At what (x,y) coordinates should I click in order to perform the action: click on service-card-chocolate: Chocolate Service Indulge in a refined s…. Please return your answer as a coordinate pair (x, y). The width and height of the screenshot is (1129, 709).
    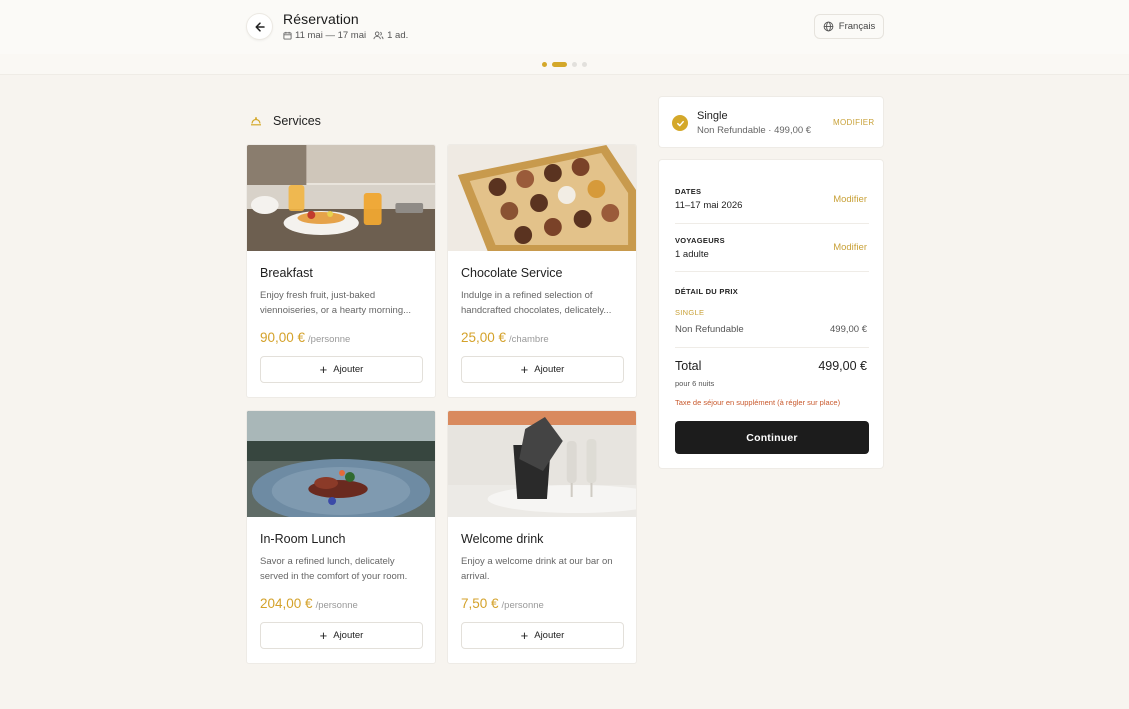
    Looking at the image, I should click on (542, 271).